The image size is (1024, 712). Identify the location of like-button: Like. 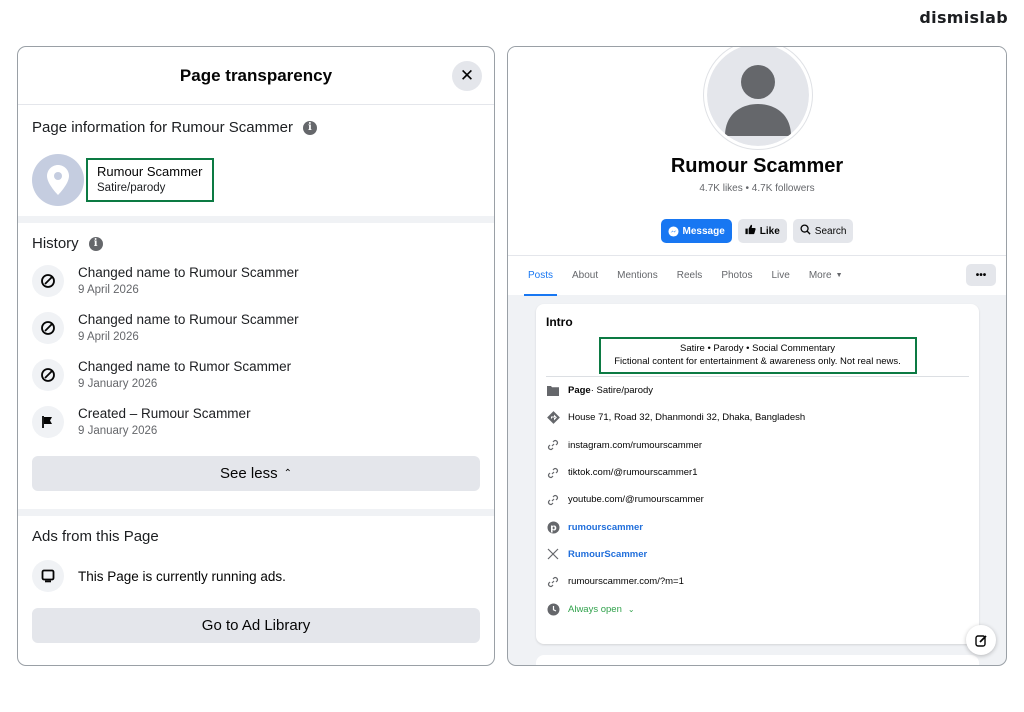
(762, 231).